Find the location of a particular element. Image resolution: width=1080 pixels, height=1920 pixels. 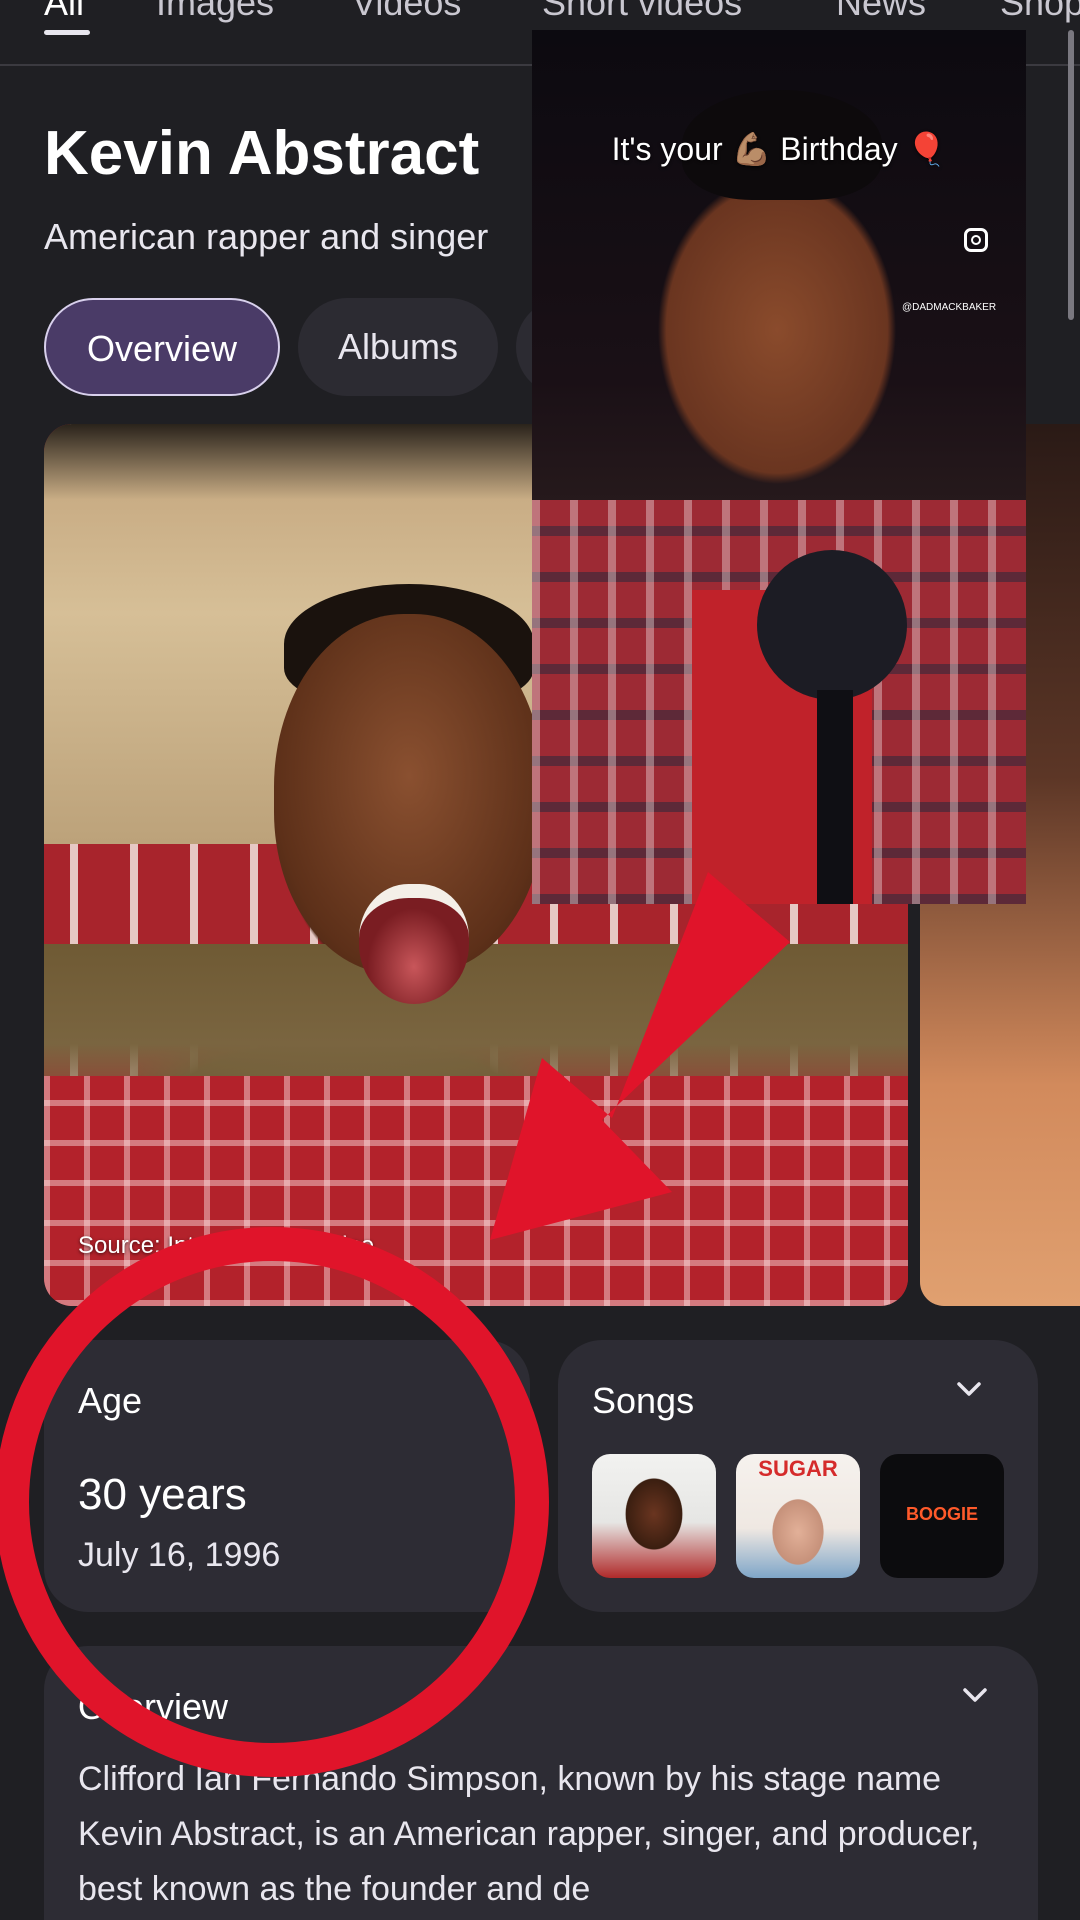

tab-shop: Shop is located at coordinates (1040, 12).